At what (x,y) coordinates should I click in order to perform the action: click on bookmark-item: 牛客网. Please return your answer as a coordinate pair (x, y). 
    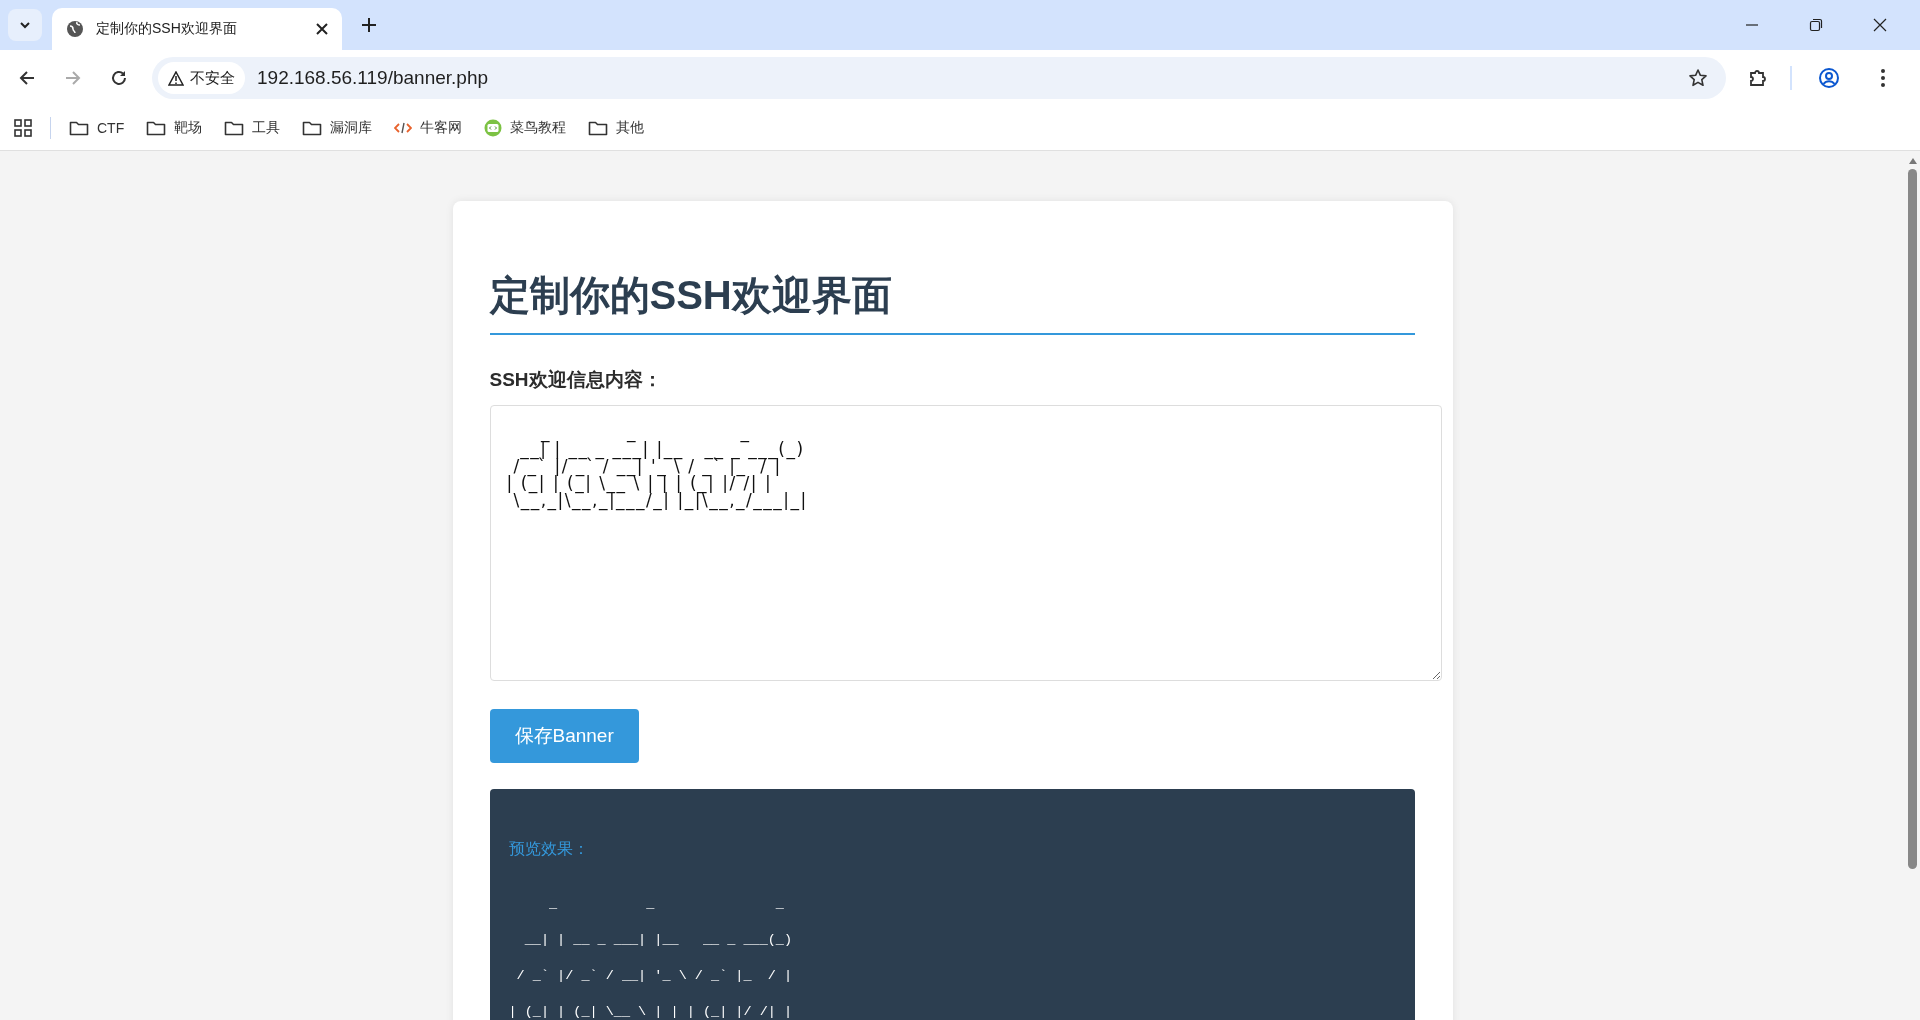
    Looking at the image, I should click on (428, 128).